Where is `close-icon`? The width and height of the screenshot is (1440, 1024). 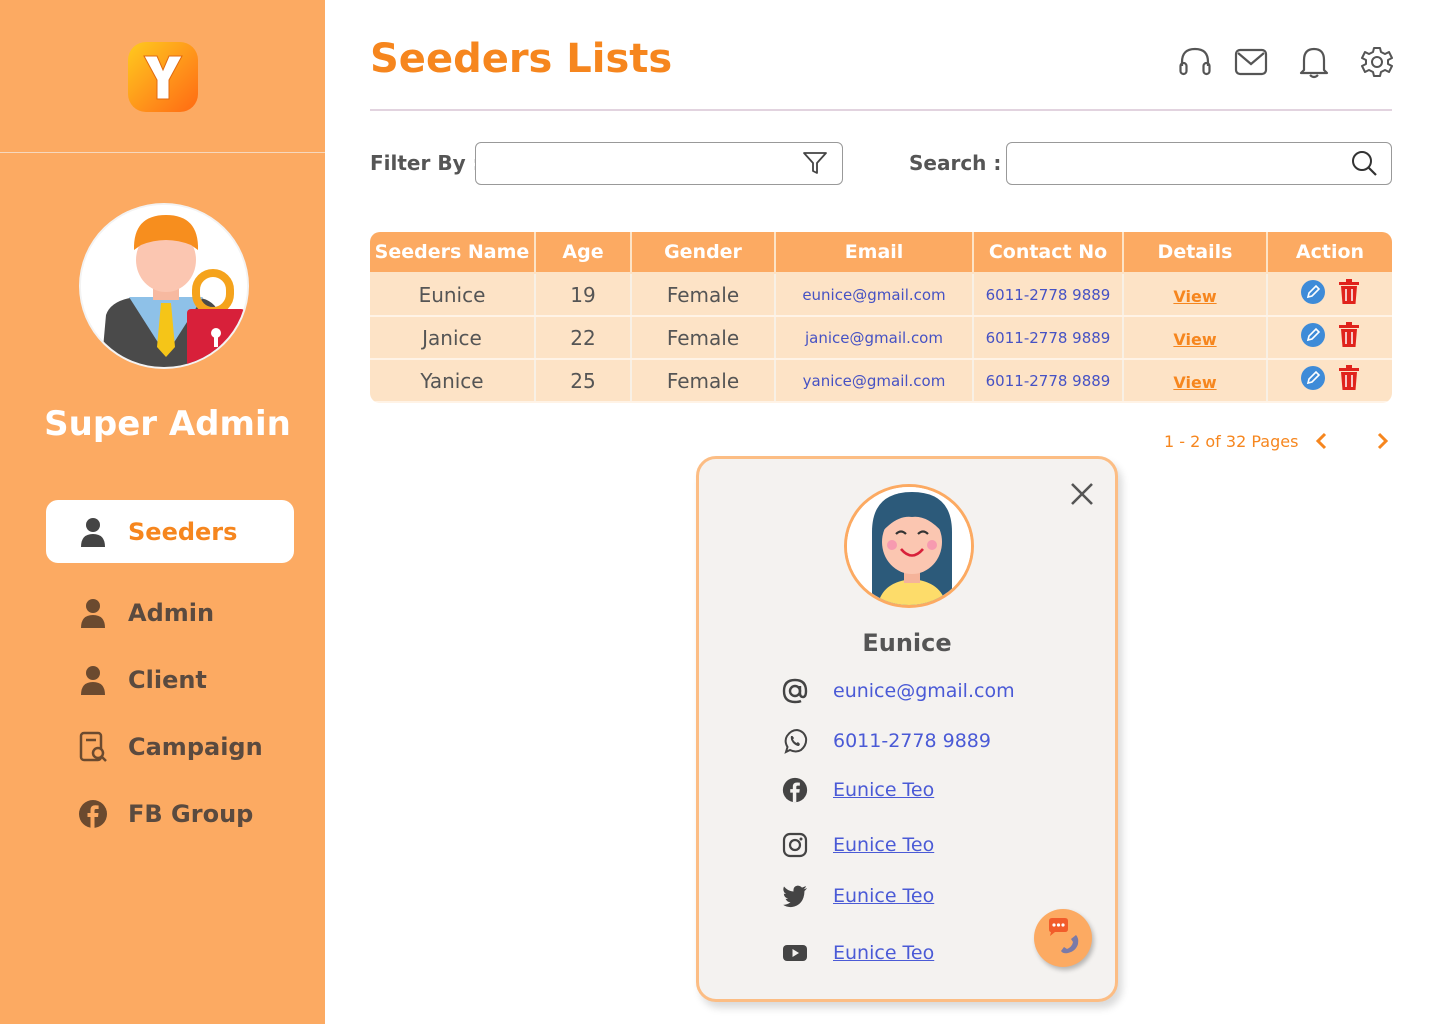 close-icon is located at coordinates (1082, 494).